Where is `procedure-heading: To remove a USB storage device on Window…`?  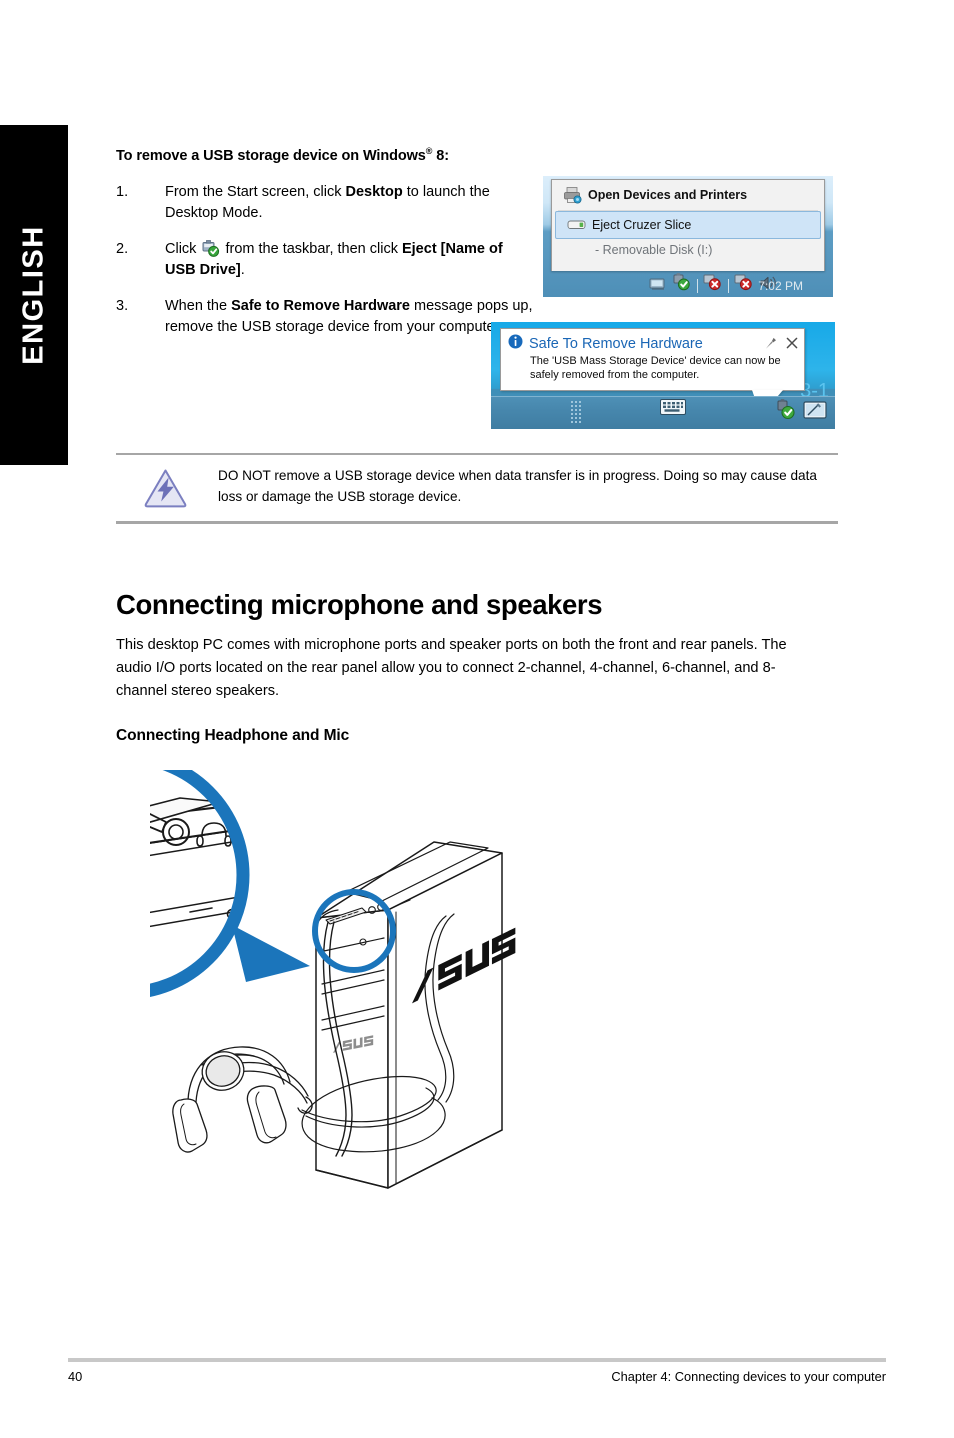 procedure-heading: To remove a USB storage device on Window… is located at coordinates (282, 155).